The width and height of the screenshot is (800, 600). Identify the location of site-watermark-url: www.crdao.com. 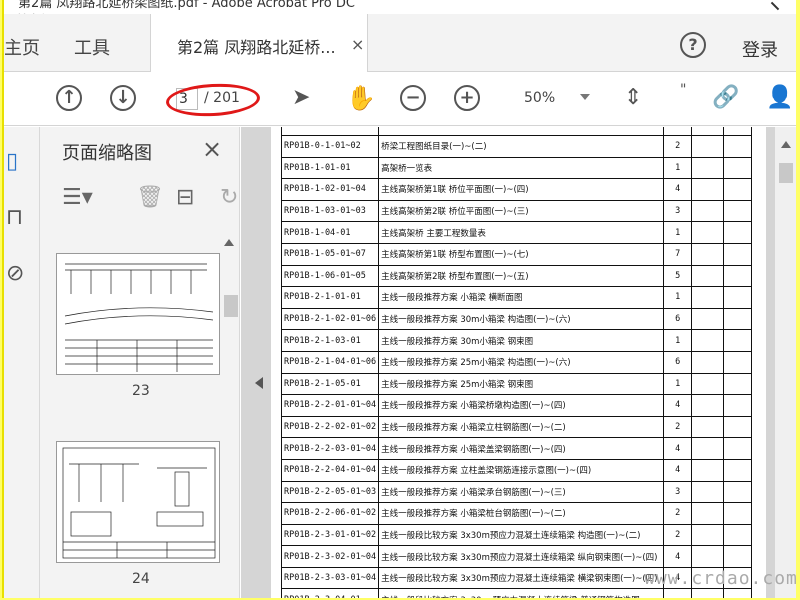
(720, 578).